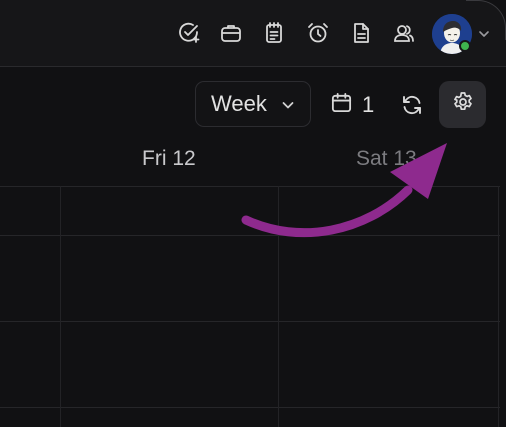  Describe the element at coordinates (412, 105) in the screenshot. I see `refresh-icon` at that location.